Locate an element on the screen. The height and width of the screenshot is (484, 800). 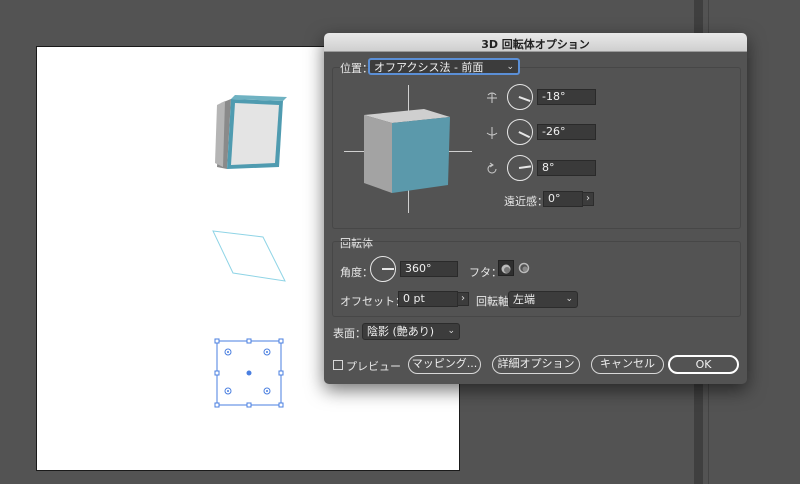
angle-label: 角度： is located at coordinates (356, 272).